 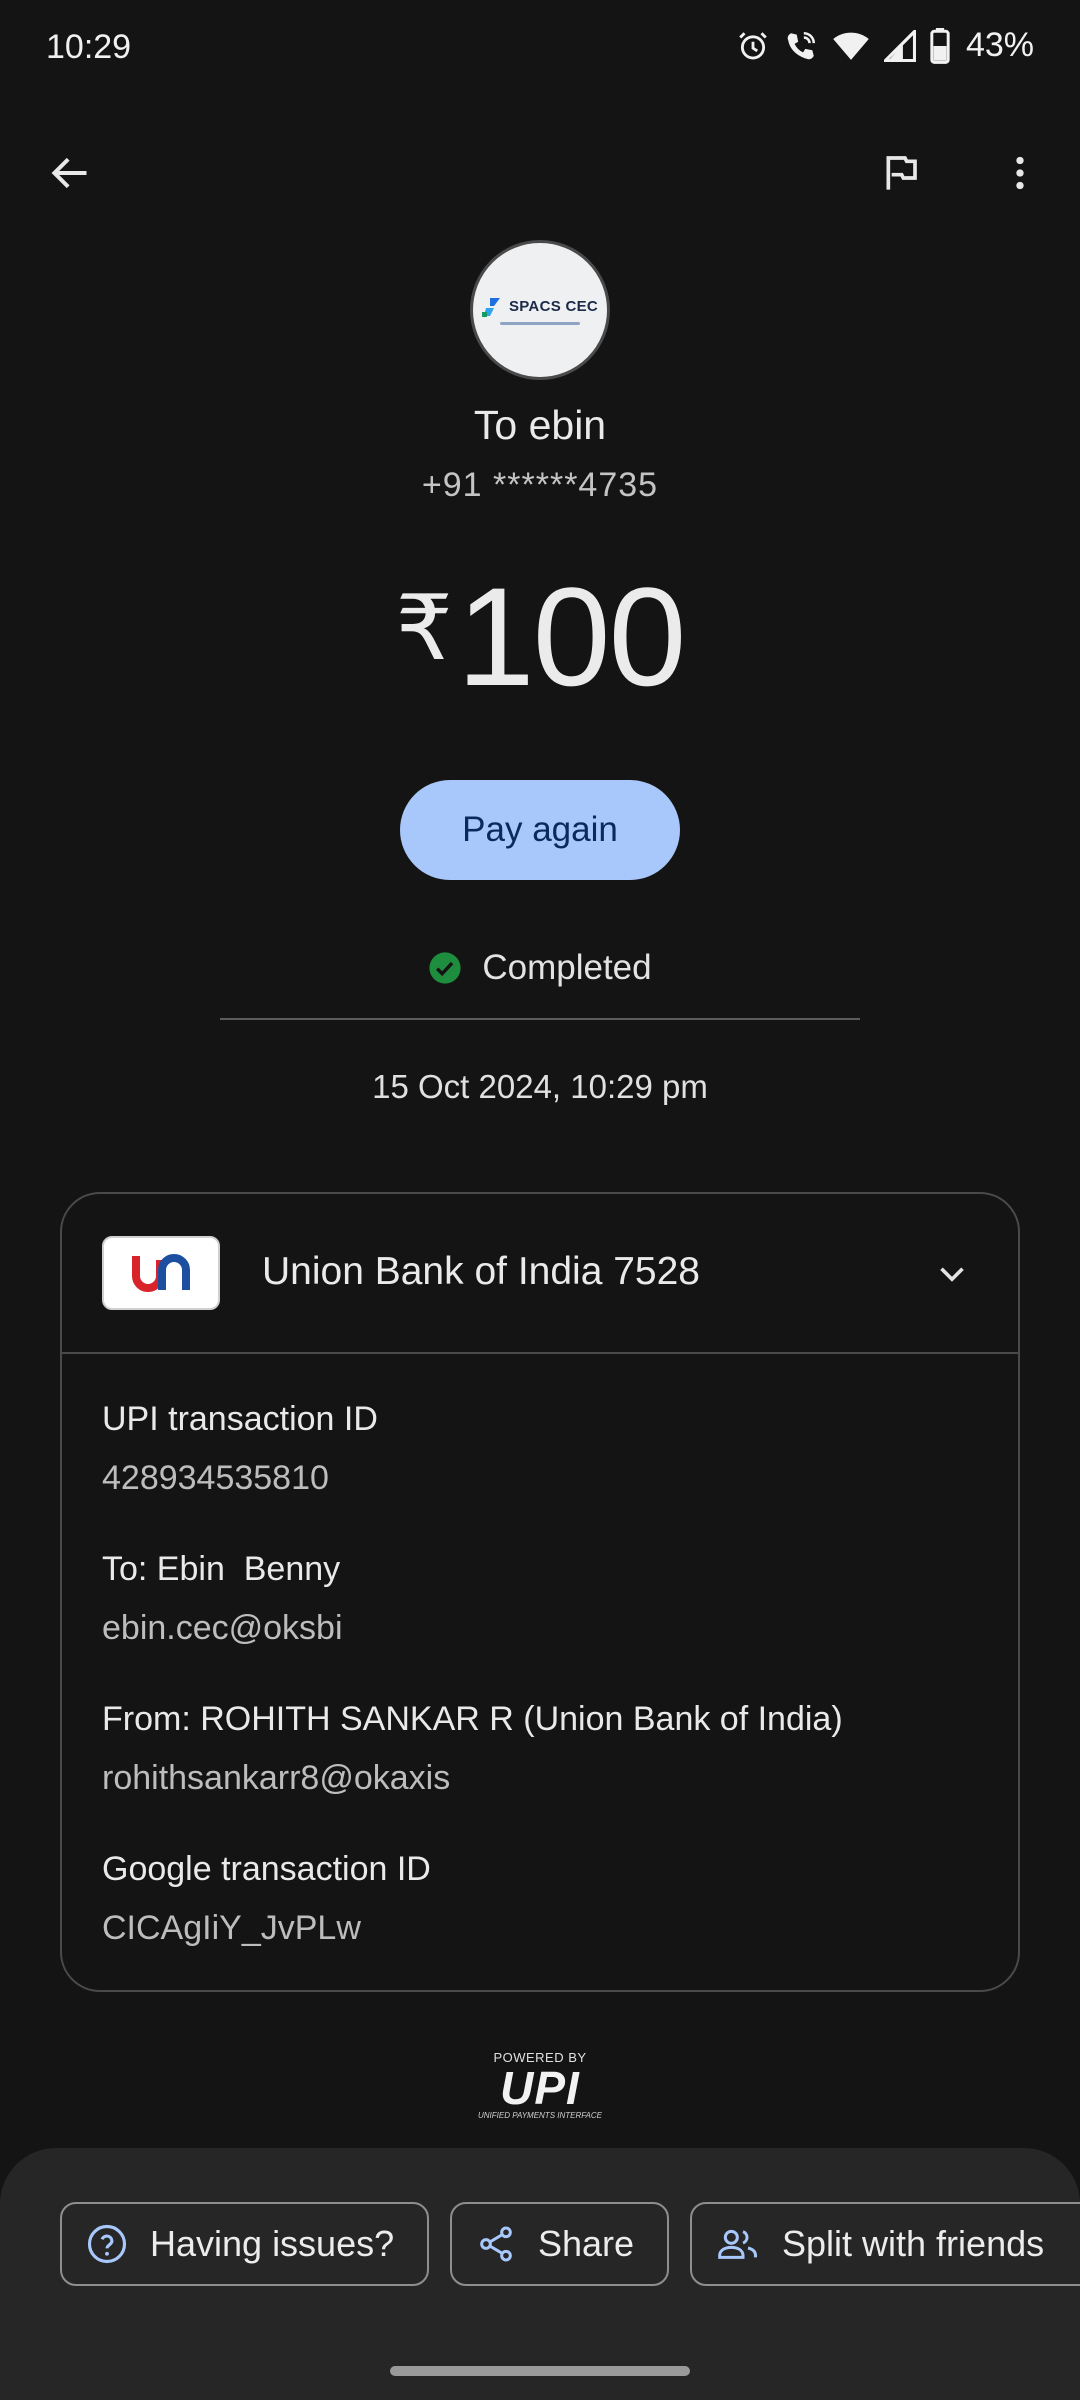 I want to click on status-time: 10:29, so click(x=89, y=47).